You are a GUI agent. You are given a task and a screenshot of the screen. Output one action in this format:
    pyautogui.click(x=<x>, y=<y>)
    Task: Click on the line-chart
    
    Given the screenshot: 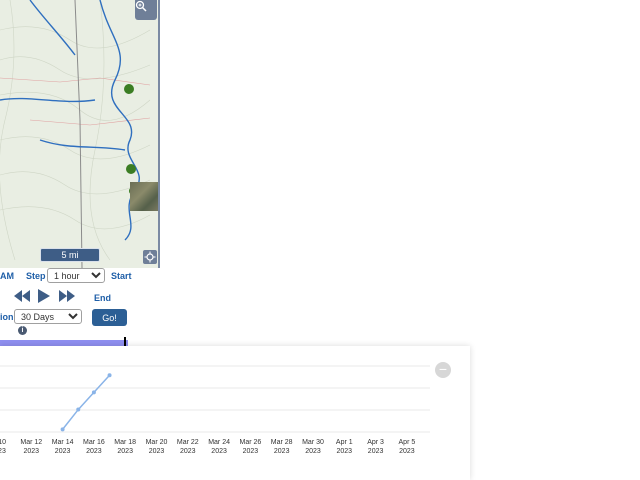 What is the action you would take?
    pyautogui.click(x=215, y=399)
    